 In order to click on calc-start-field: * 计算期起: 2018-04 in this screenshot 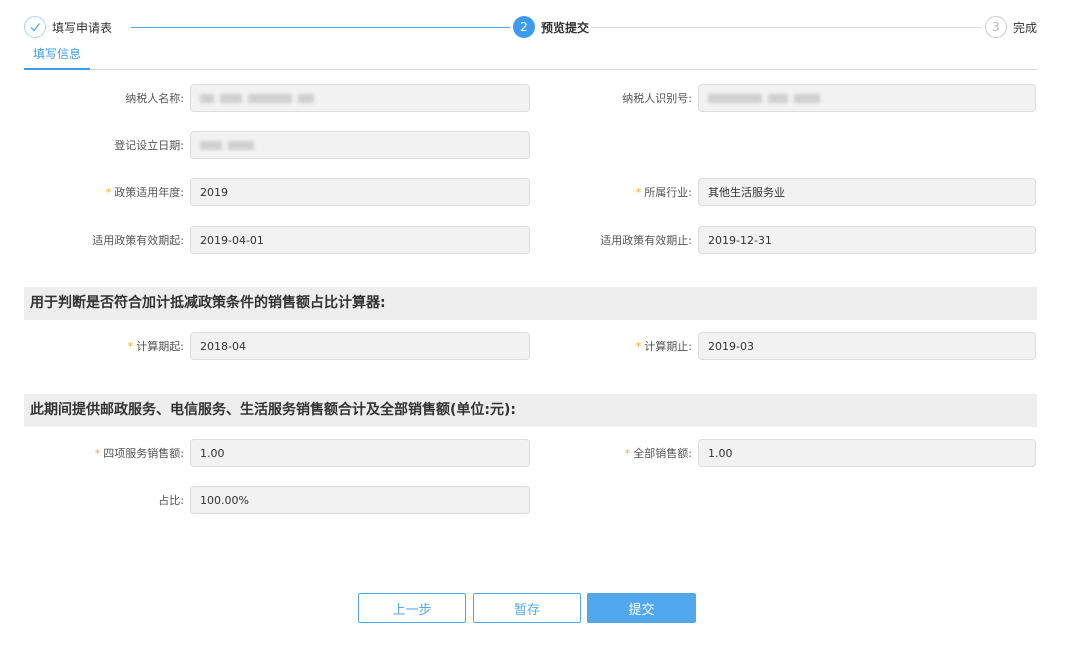, I will do `click(277, 346)`.